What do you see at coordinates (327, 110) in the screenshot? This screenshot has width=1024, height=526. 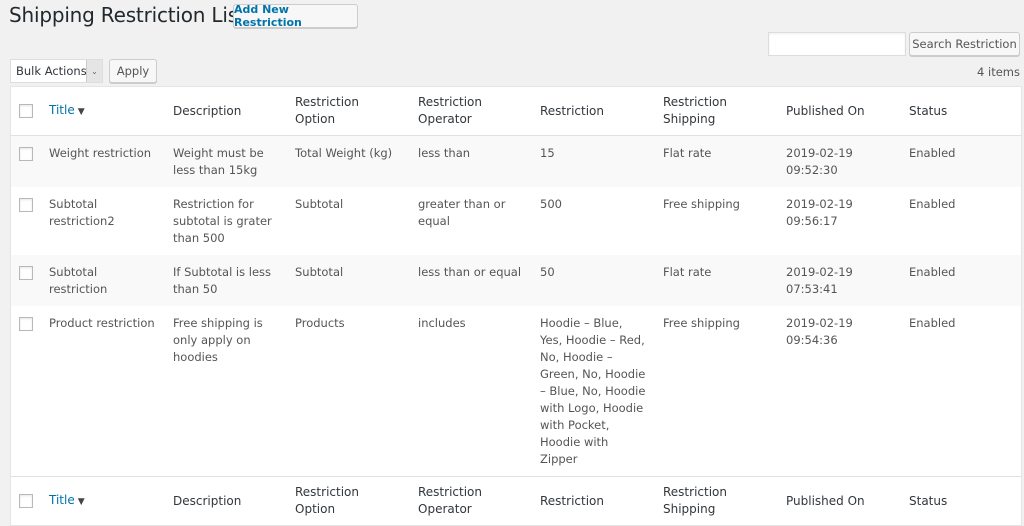 I see `column-header-option: Restriction Option` at bounding box center [327, 110].